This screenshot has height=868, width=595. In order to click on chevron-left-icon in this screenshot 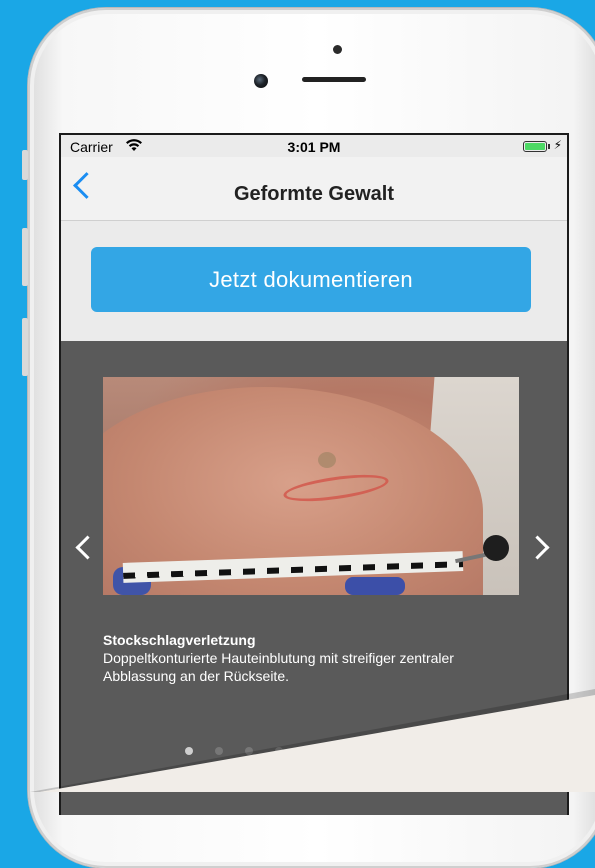, I will do `click(87, 547)`.